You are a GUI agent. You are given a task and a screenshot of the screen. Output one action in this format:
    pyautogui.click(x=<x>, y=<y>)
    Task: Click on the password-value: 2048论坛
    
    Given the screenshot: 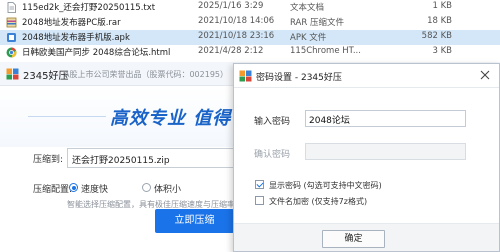 What is the action you would take?
    pyautogui.click(x=329, y=121)
    